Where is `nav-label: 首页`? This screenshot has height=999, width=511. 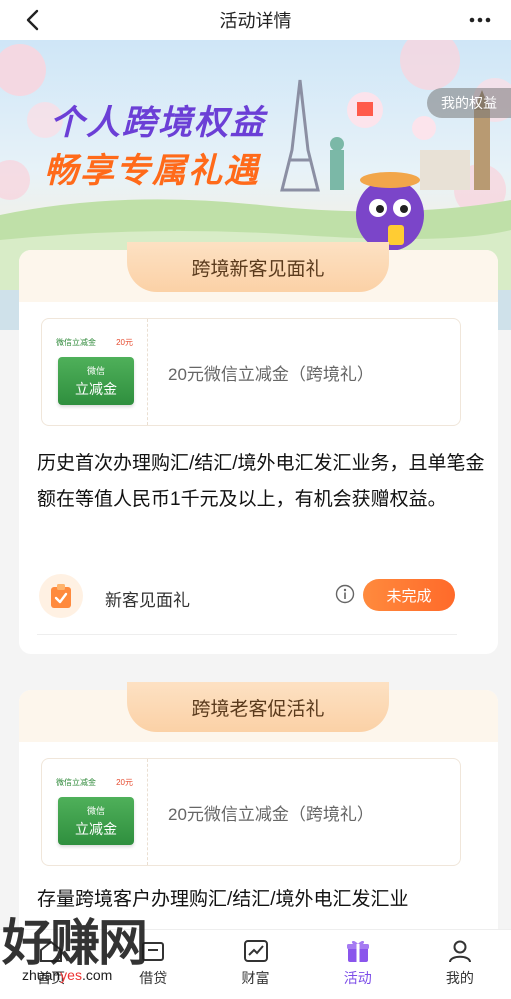
nav-label: 首页 is located at coordinates (51, 978).